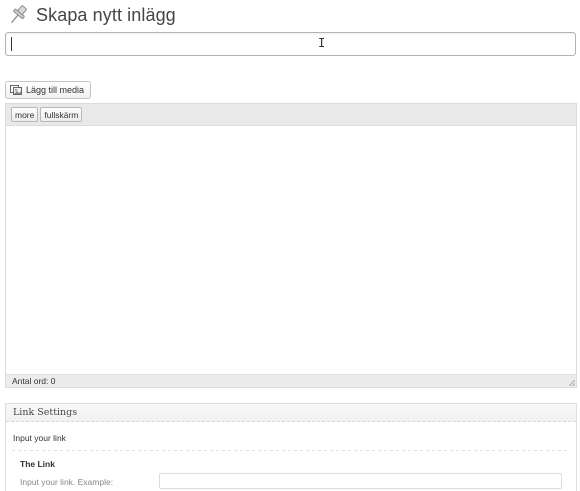 The image size is (580, 491). Describe the element at coordinates (67, 482) in the screenshot. I see `link-field-description: Input your link. Example:` at that location.